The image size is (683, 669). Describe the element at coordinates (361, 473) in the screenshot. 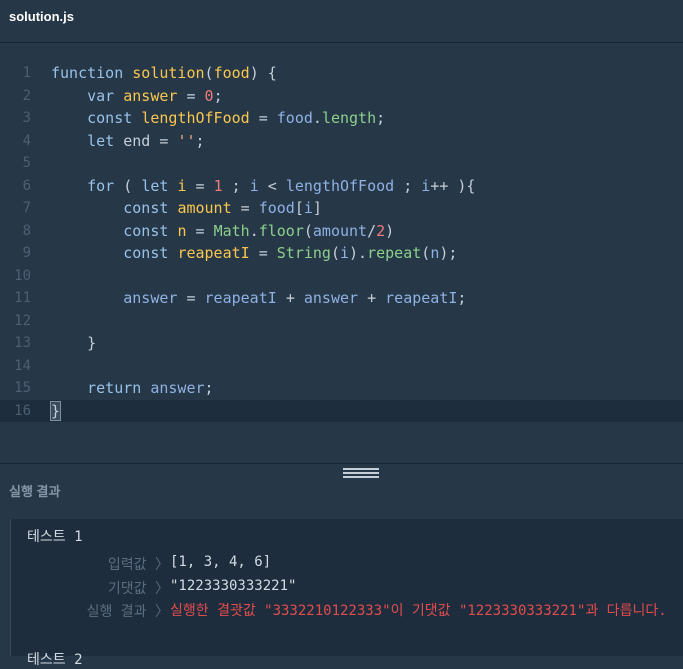

I see `resize-handle-icon` at that location.